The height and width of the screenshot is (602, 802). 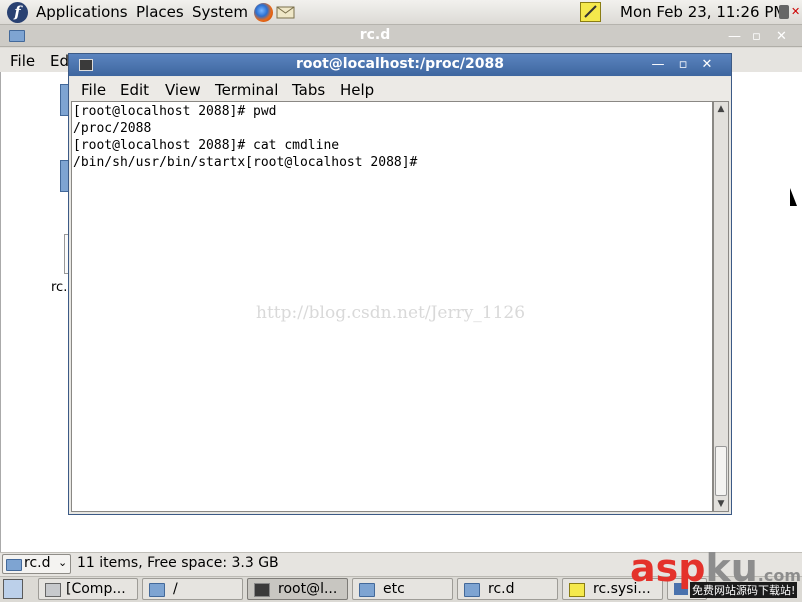 I want to click on scrollbar-thumb, so click(x=721, y=471).